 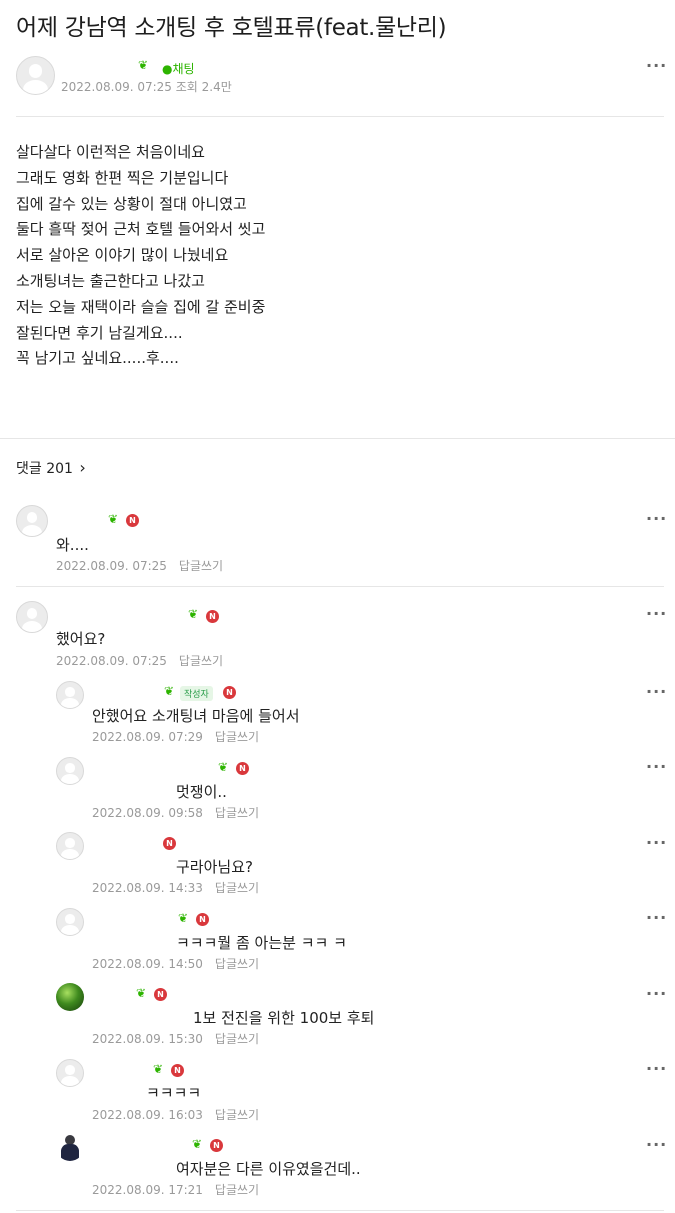 I want to click on chat-button: ●채팅, so click(x=178, y=67).